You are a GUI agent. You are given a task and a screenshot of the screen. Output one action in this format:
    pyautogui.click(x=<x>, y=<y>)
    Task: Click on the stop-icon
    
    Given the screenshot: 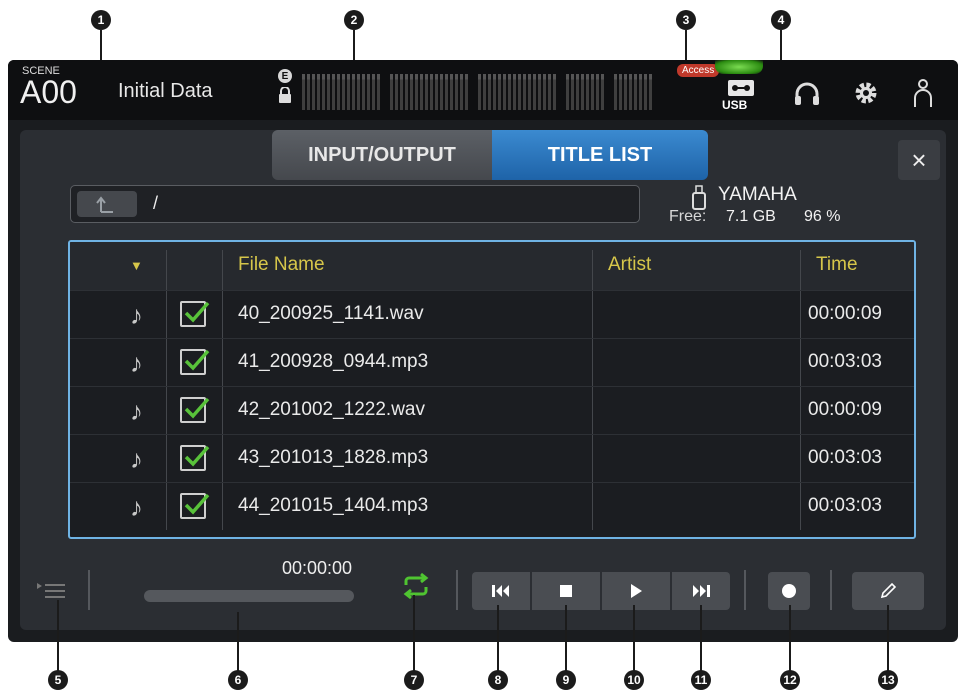 What is the action you would take?
    pyautogui.click(x=566, y=591)
    